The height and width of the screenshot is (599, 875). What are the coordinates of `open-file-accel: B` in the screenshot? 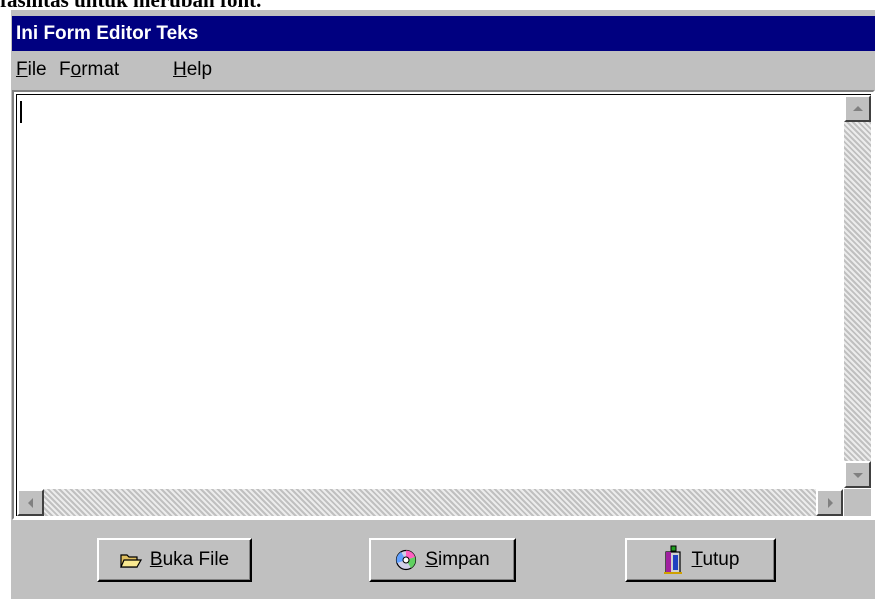 It's located at (156, 559).